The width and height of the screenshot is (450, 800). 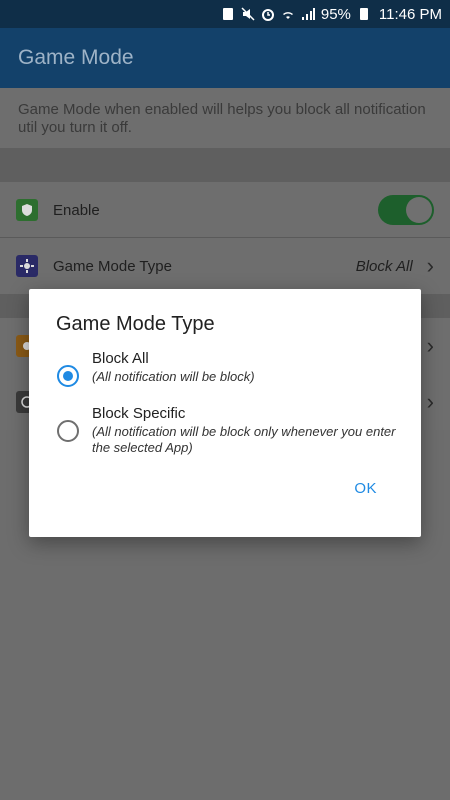 What do you see at coordinates (288, 14) in the screenshot?
I see `wifi-icon` at bounding box center [288, 14].